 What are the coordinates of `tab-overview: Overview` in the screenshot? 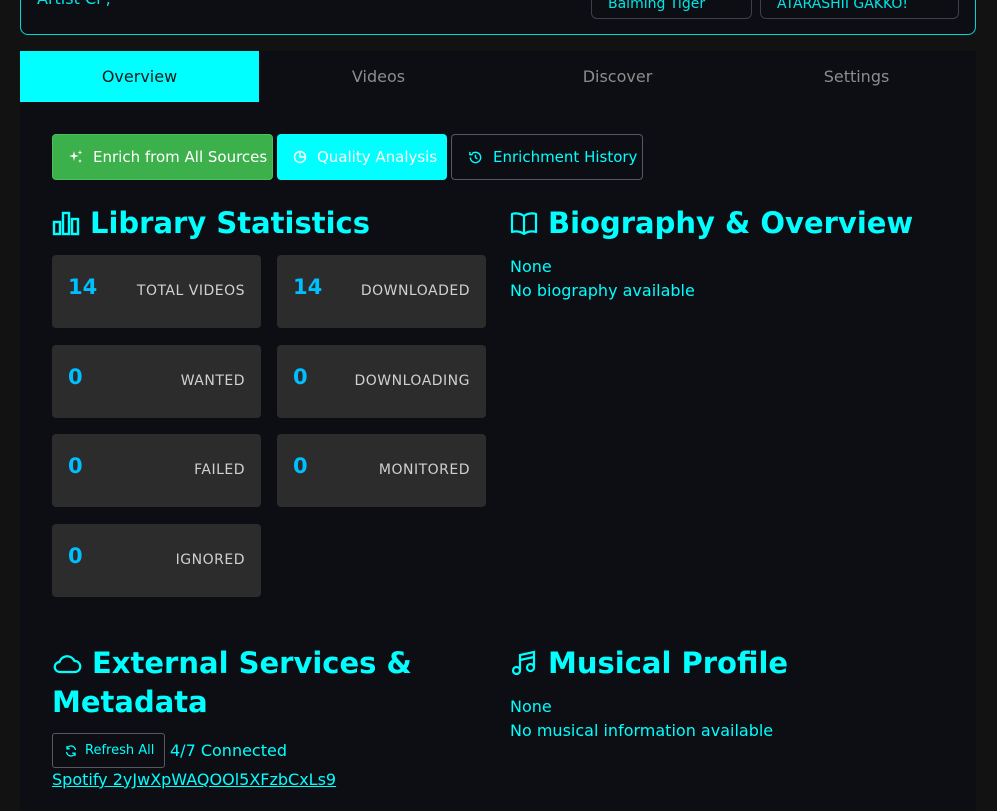 It's located at (139, 76).